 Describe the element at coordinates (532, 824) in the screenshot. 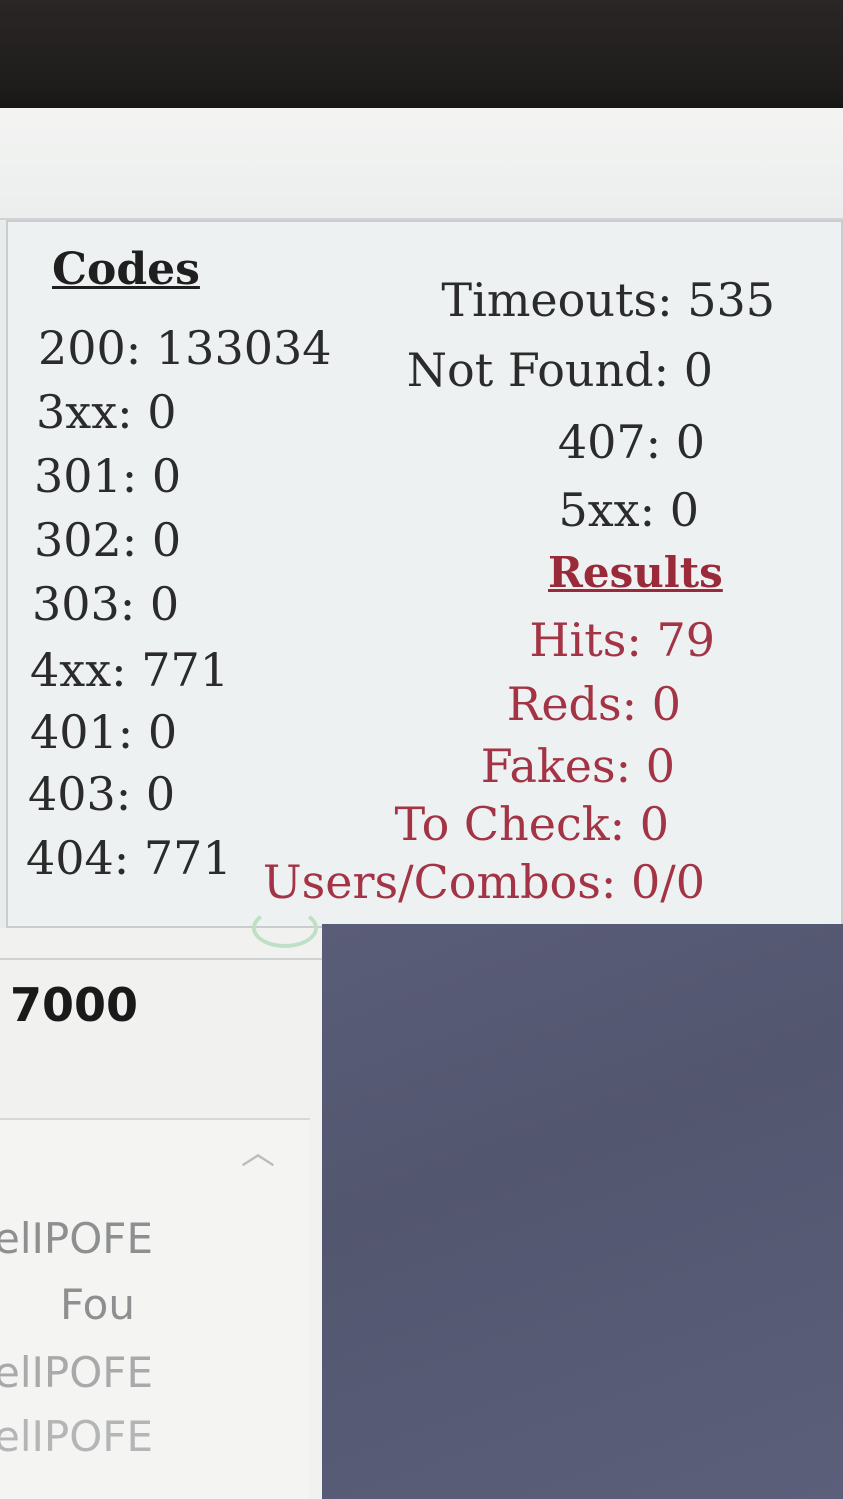

I see `to-check-stat: To Check: 0` at that location.